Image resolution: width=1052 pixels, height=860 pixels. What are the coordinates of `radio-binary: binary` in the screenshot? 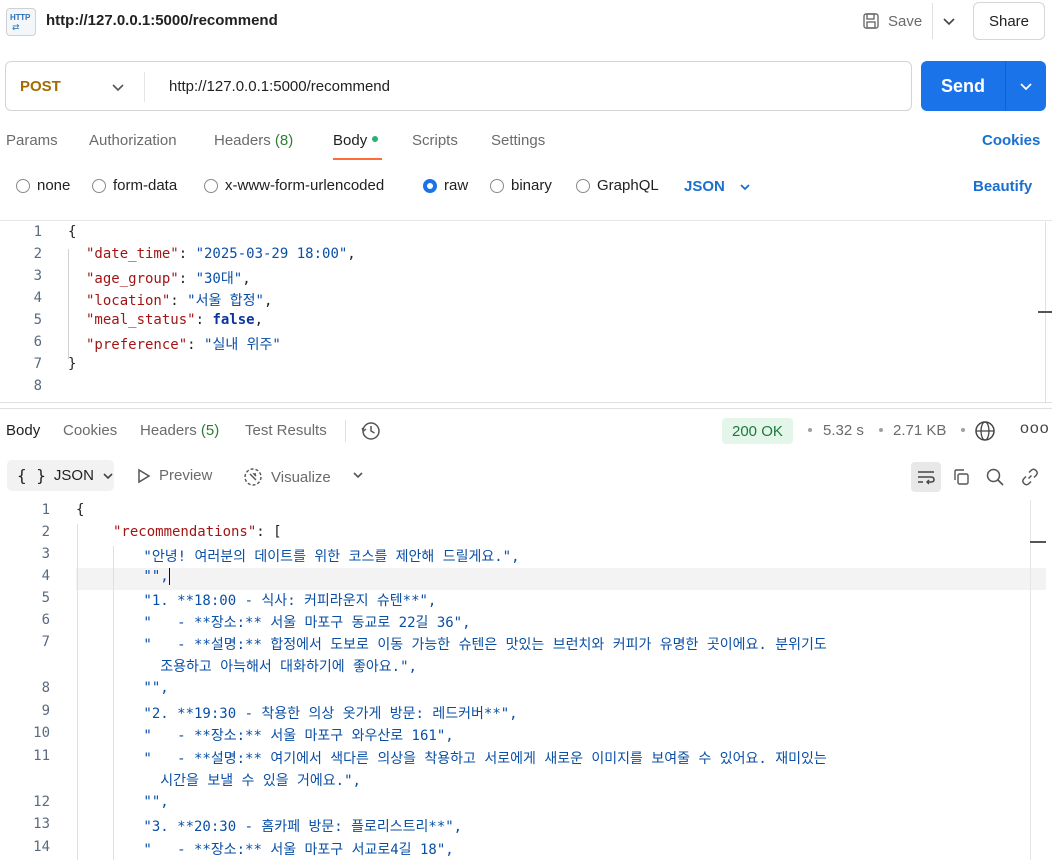 It's located at (521, 185).